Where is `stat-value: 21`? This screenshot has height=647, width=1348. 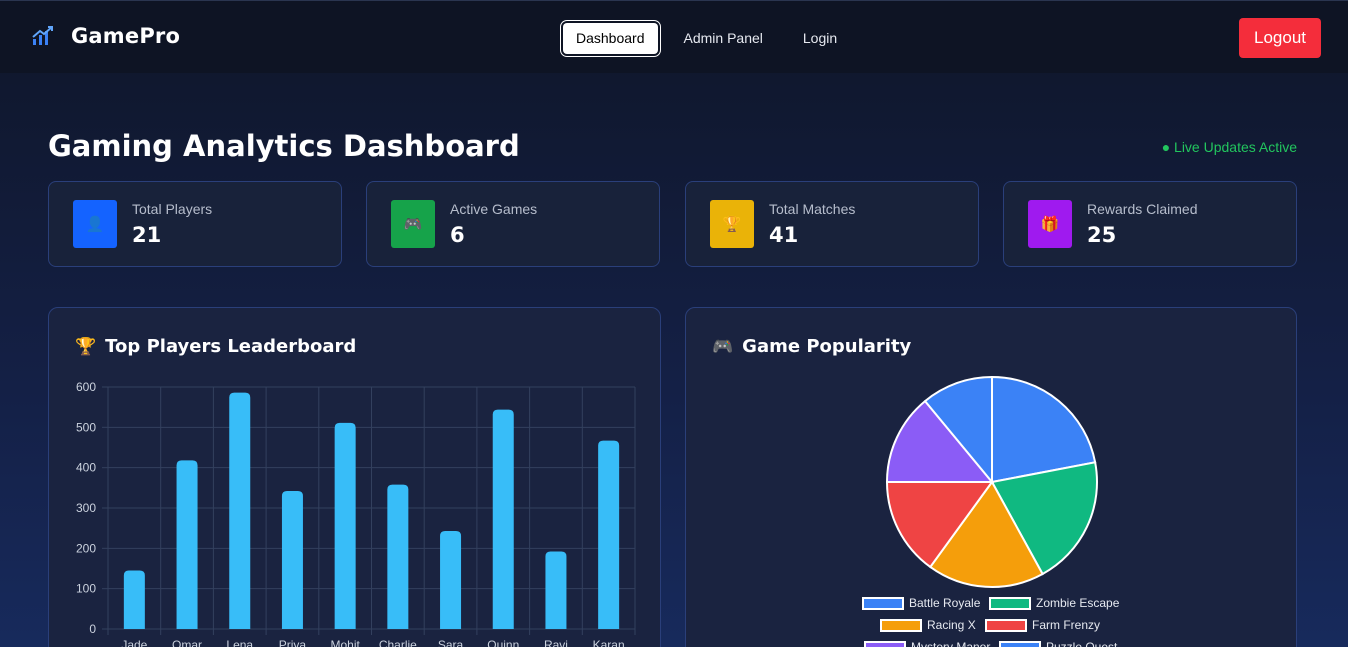 stat-value: 21 is located at coordinates (147, 235).